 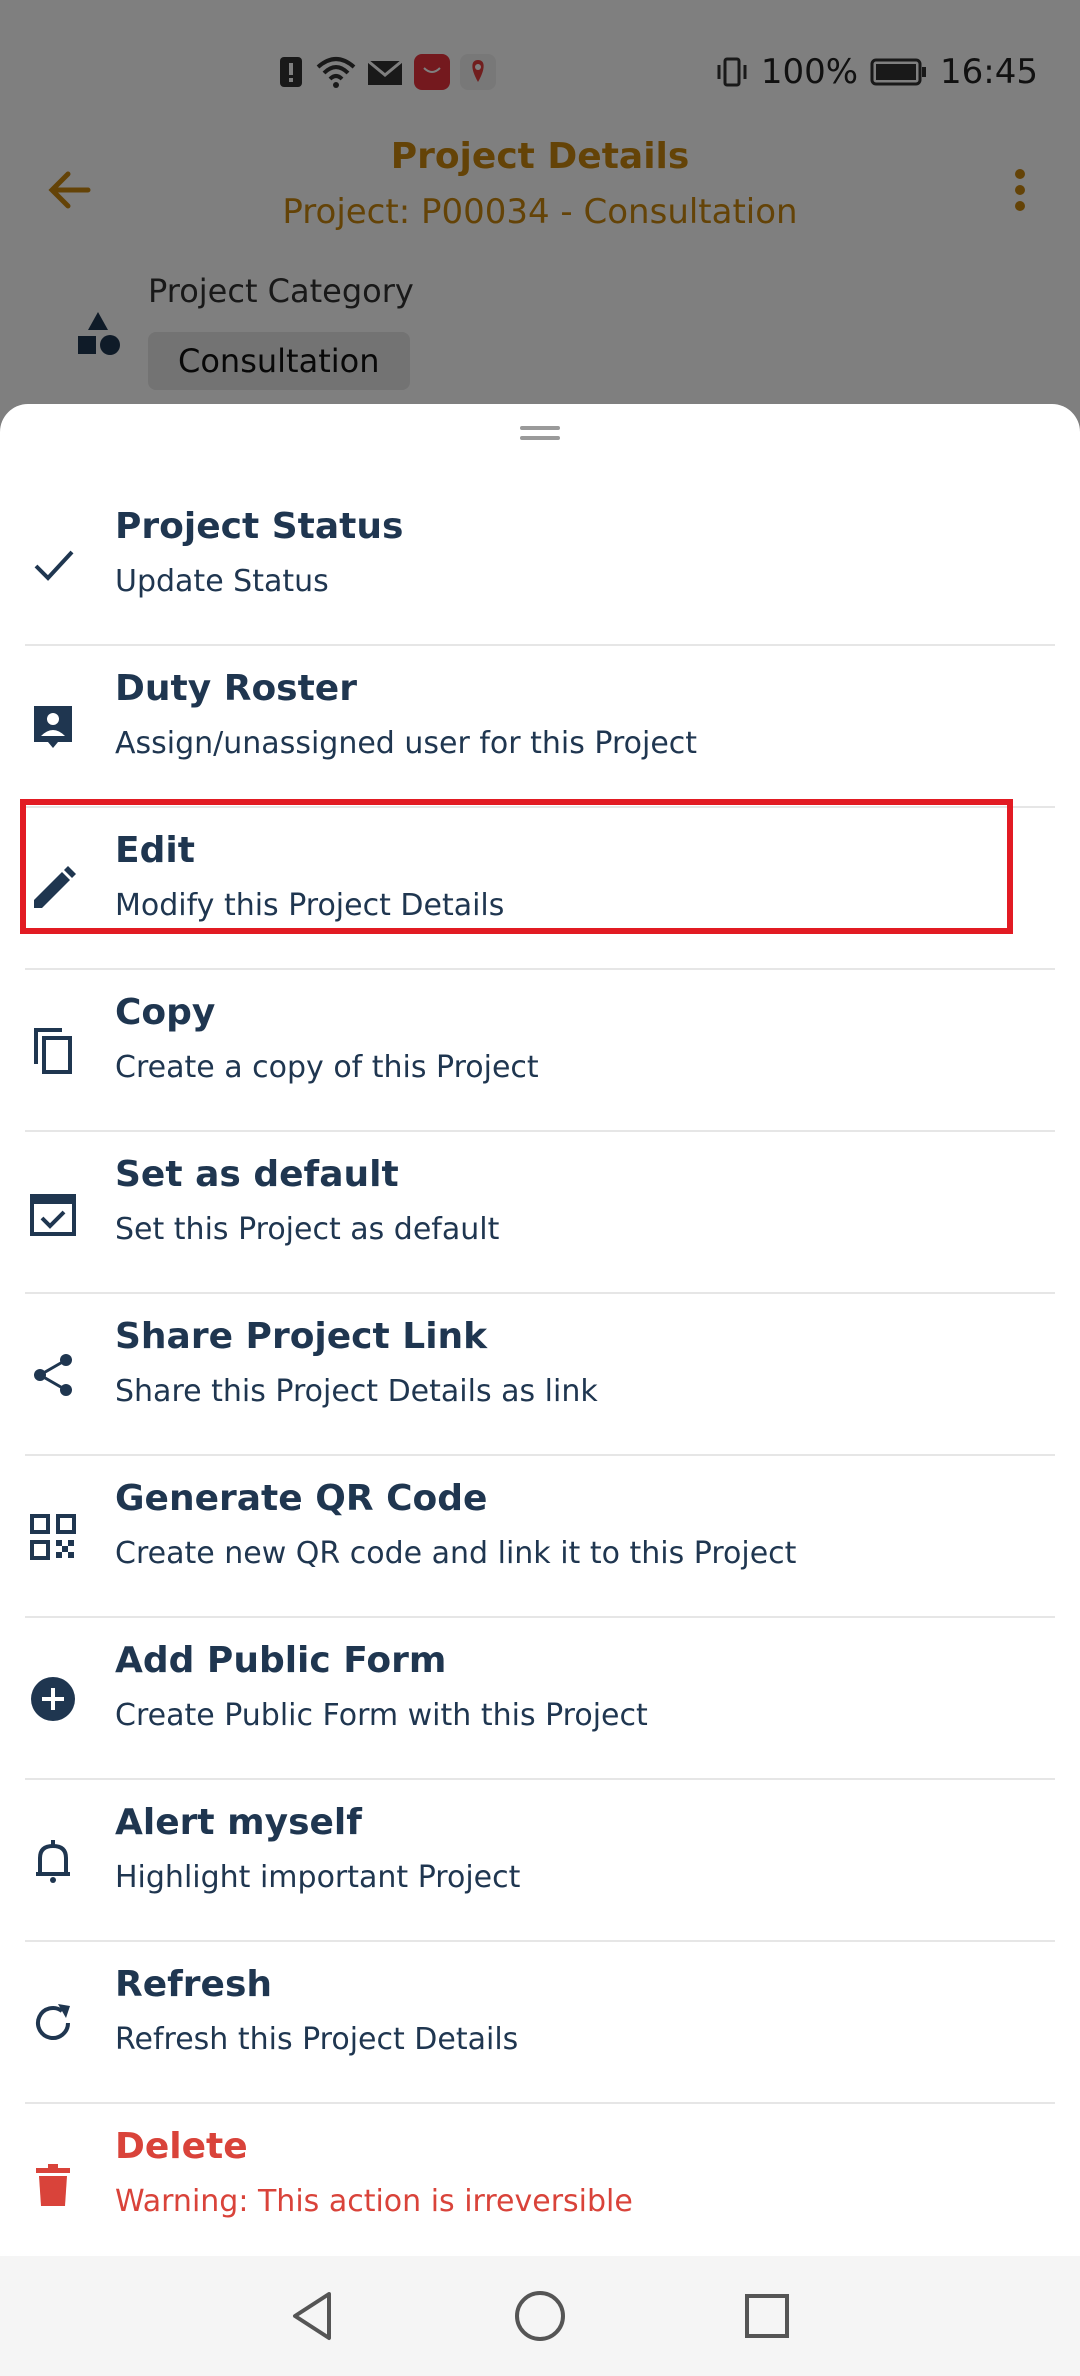 What do you see at coordinates (54, 565) in the screenshot?
I see `check-icon` at bounding box center [54, 565].